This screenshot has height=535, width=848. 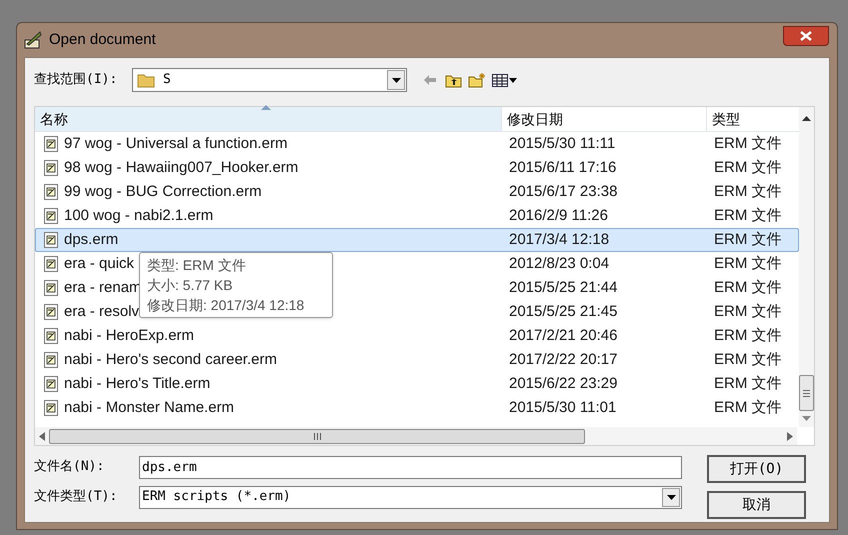 I want to click on date-cell-text: 2012/8/23 0:04, so click(x=559, y=264).